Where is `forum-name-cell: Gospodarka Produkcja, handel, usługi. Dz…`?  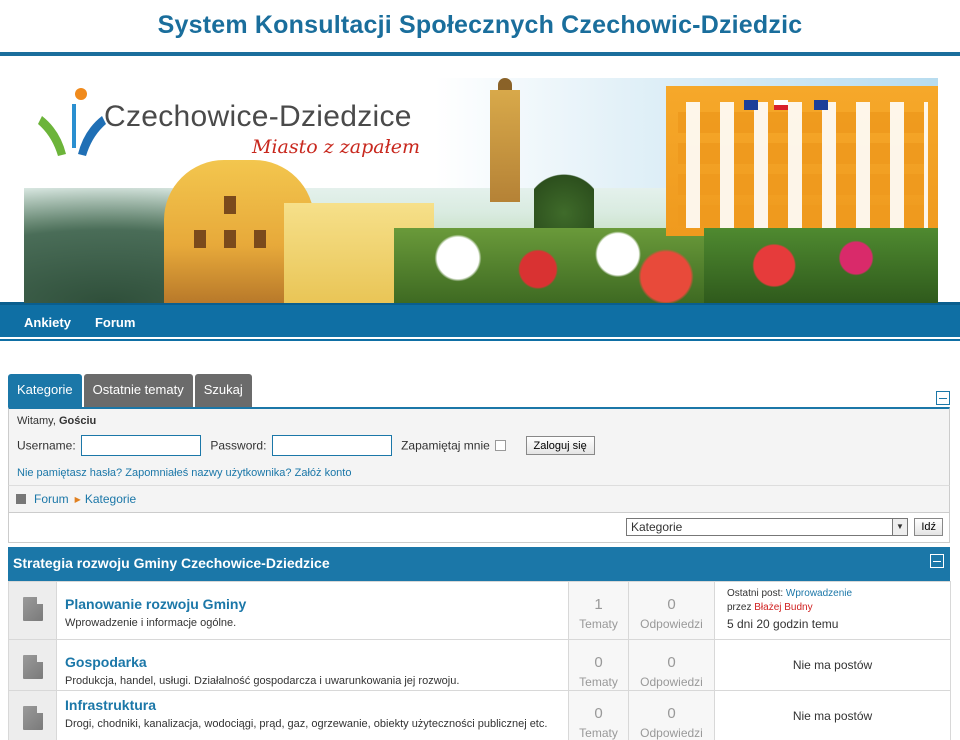 forum-name-cell: Gospodarka Produkcja, handel, usługi. Dz… is located at coordinates (312, 665).